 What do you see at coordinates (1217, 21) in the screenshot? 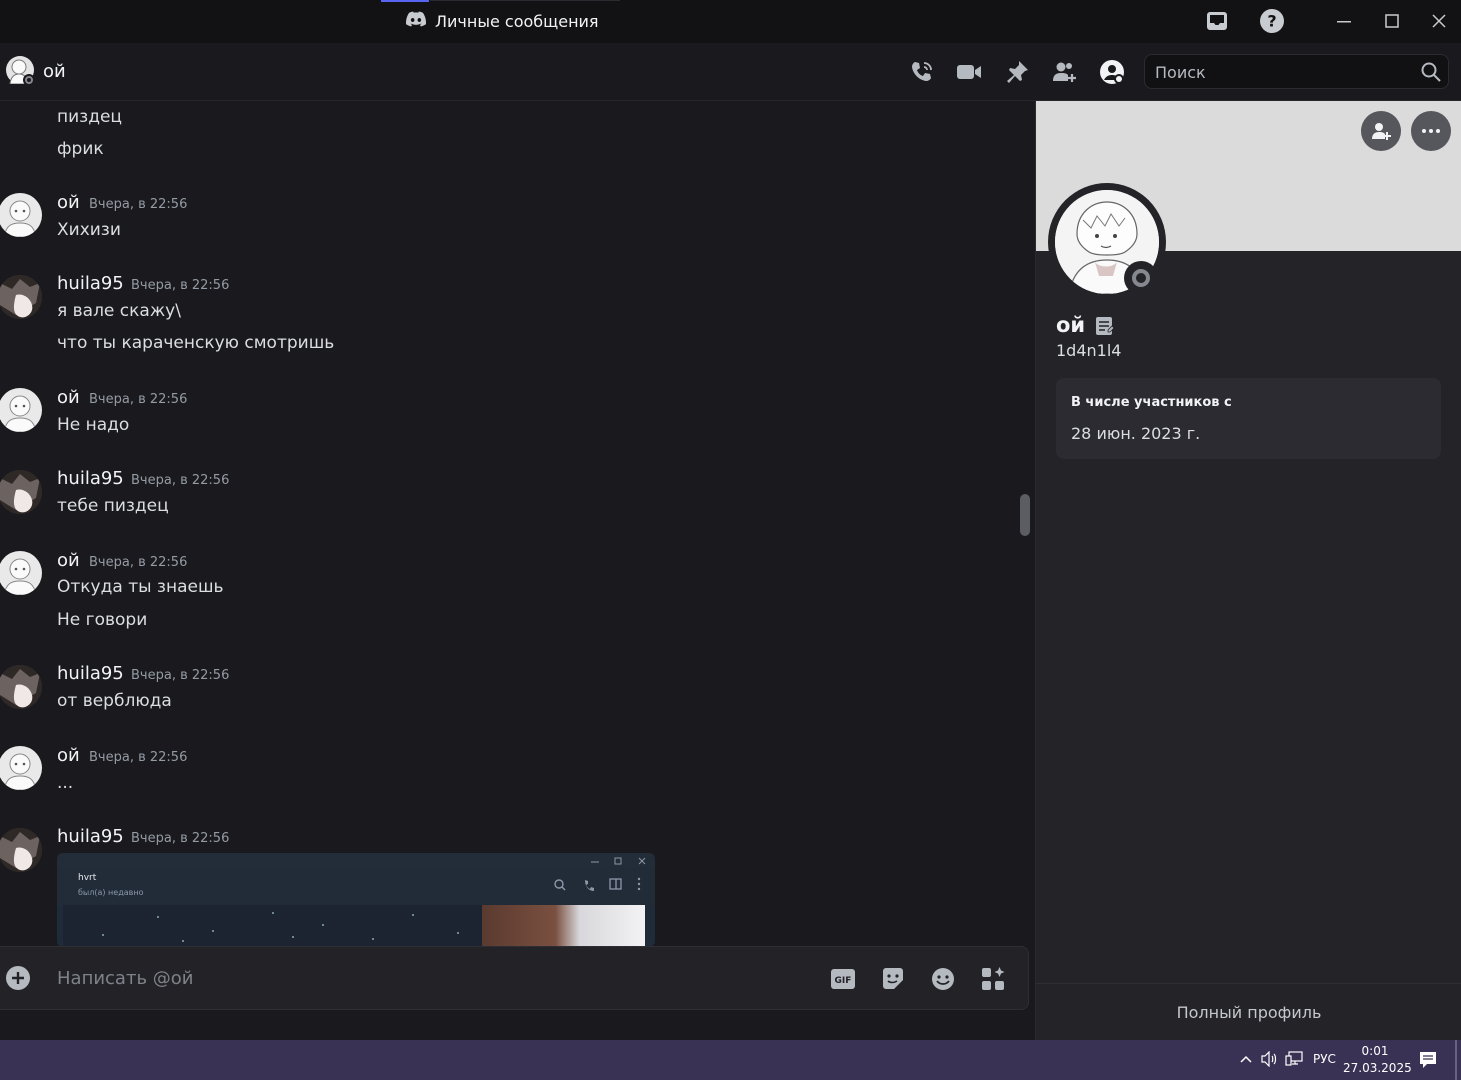
I see `inbox-icon` at bounding box center [1217, 21].